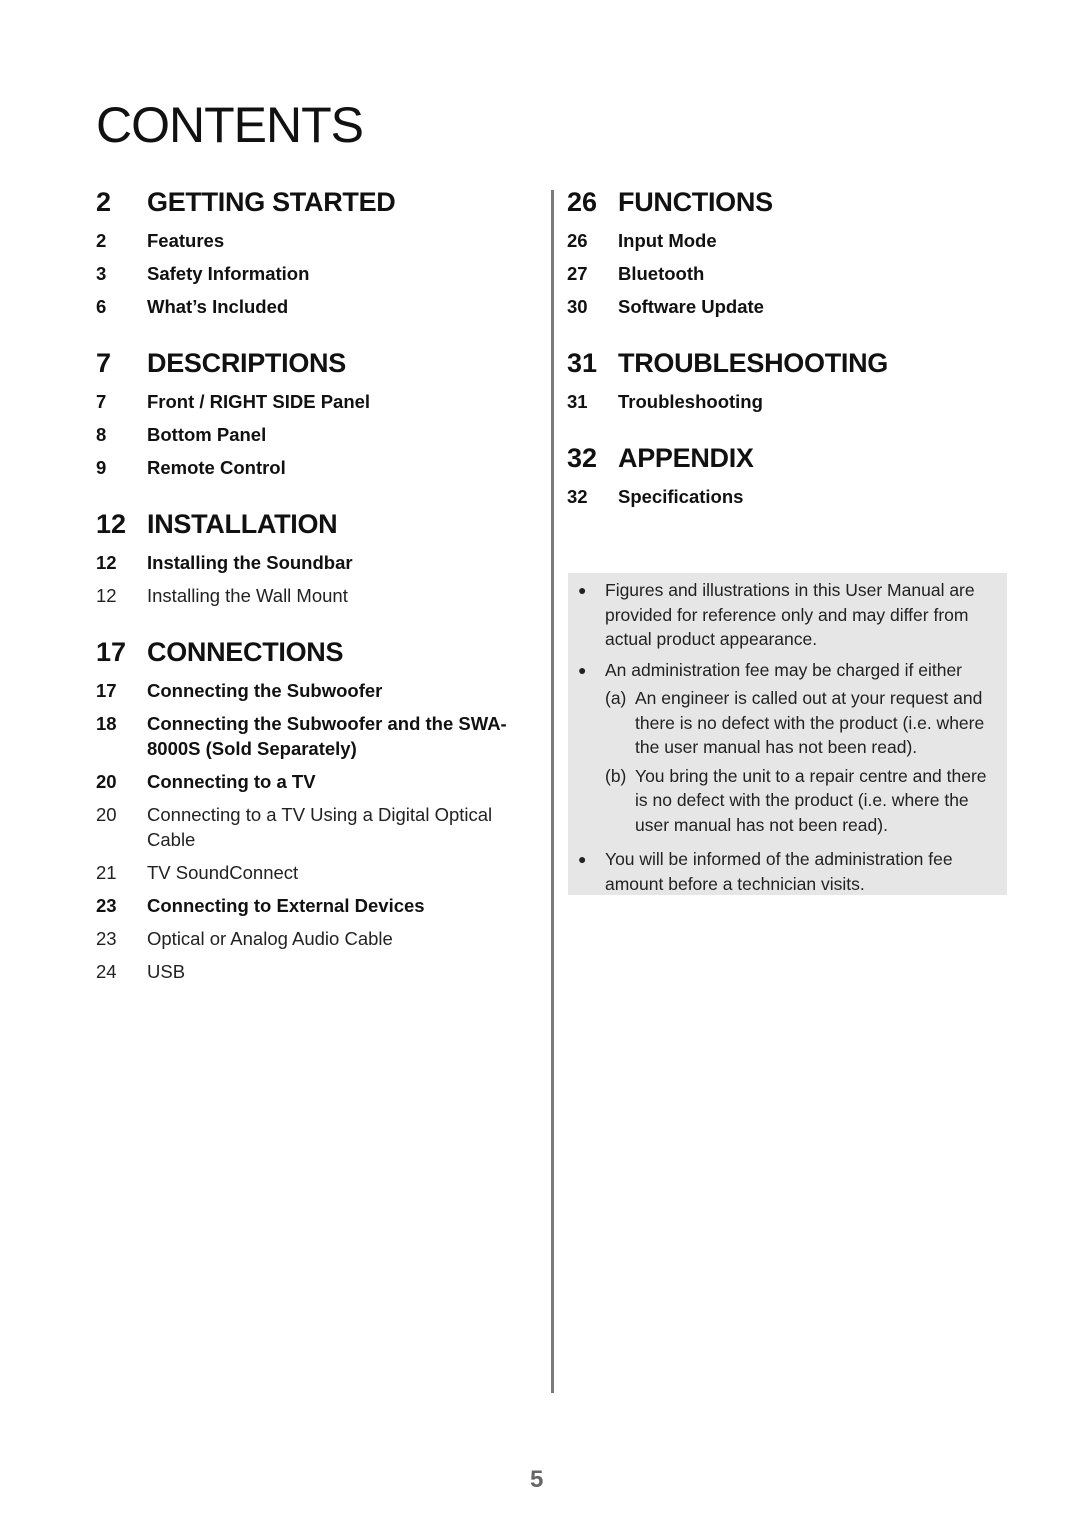  Describe the element at coordinates (582, 363) in the screenshot. I see `section-page-number: 31` at that location.